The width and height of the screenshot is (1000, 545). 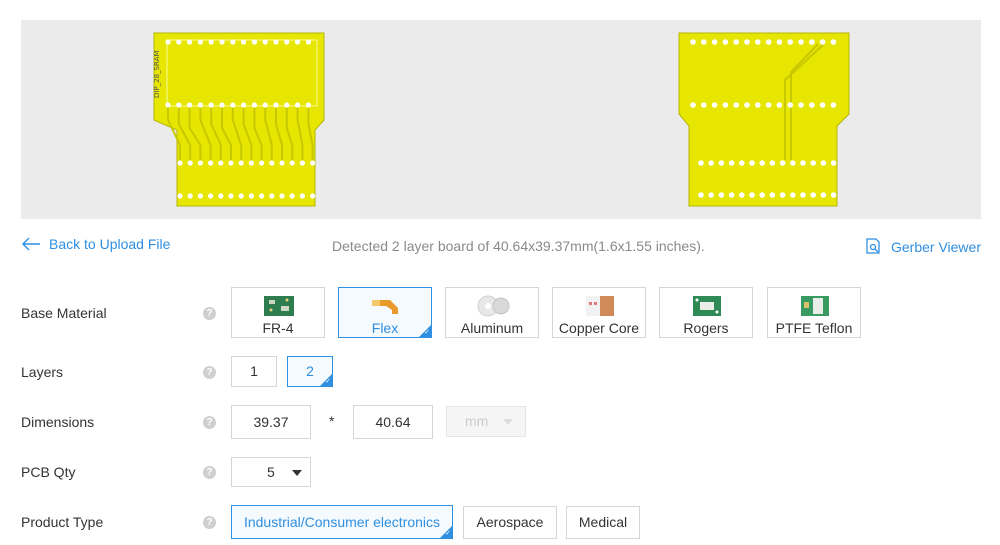 I want to click on back-link-label: Back to Upload File, so click(x=110, y=244).